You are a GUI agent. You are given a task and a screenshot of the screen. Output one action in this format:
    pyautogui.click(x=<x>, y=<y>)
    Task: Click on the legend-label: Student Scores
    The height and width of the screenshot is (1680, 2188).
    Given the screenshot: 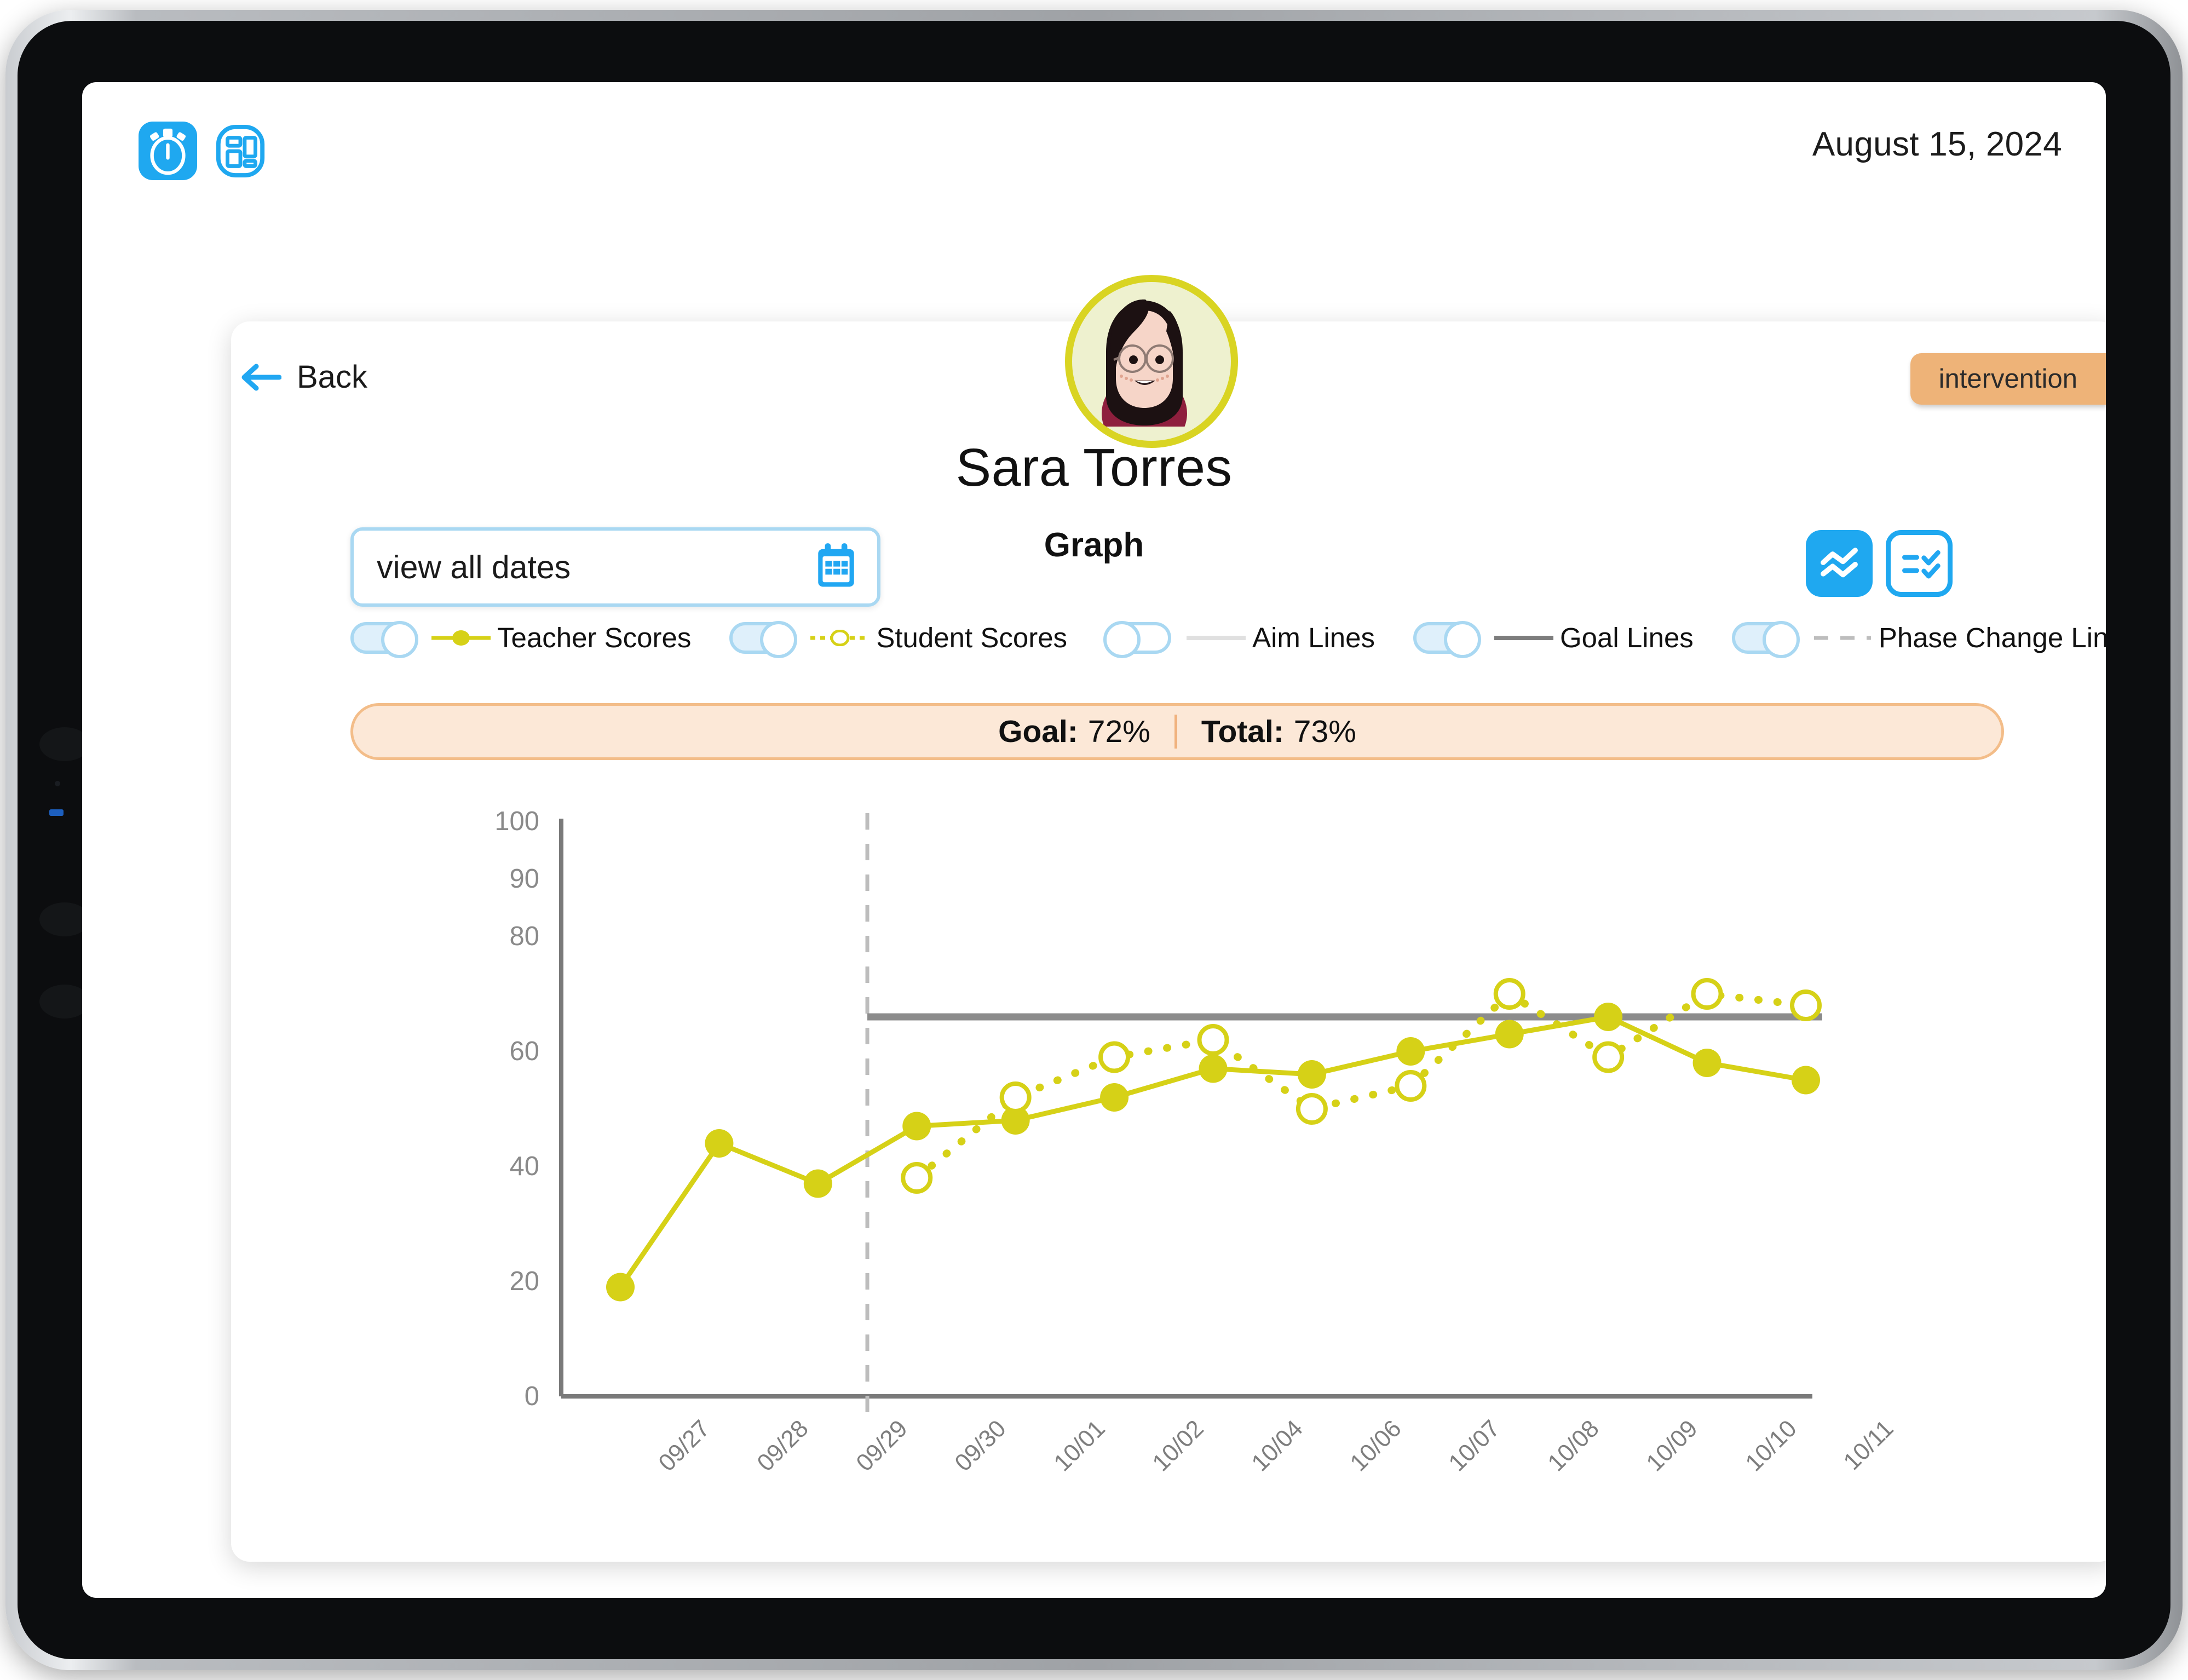 What is the action you would take?
    pyautogui.click(x=972, y=637)
    